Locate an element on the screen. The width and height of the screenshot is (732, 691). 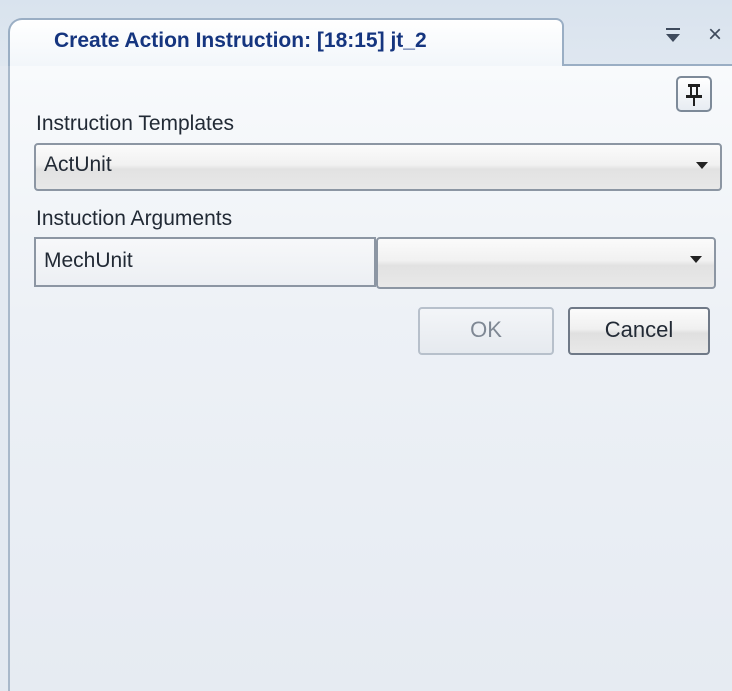
instruction-templates-label: Instruction Templates is located at coordinates (135, 123).